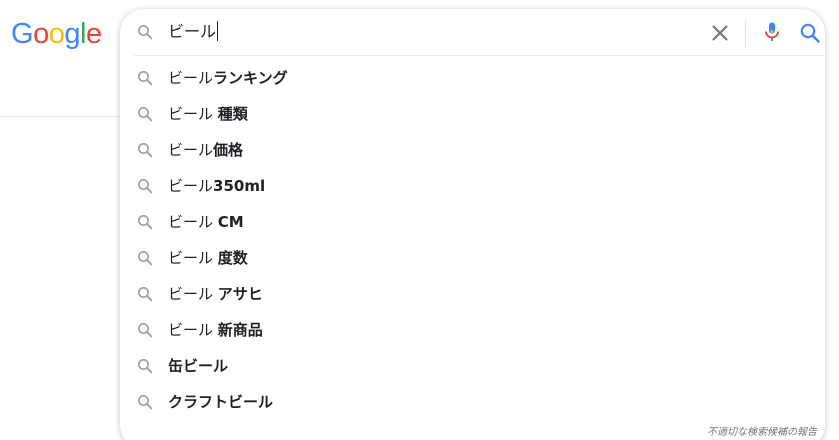 Image resolution: width=839 pixels, height=440 pixels. I want to click on suggestion-text: ビール アサヒ, so click(215, 294).